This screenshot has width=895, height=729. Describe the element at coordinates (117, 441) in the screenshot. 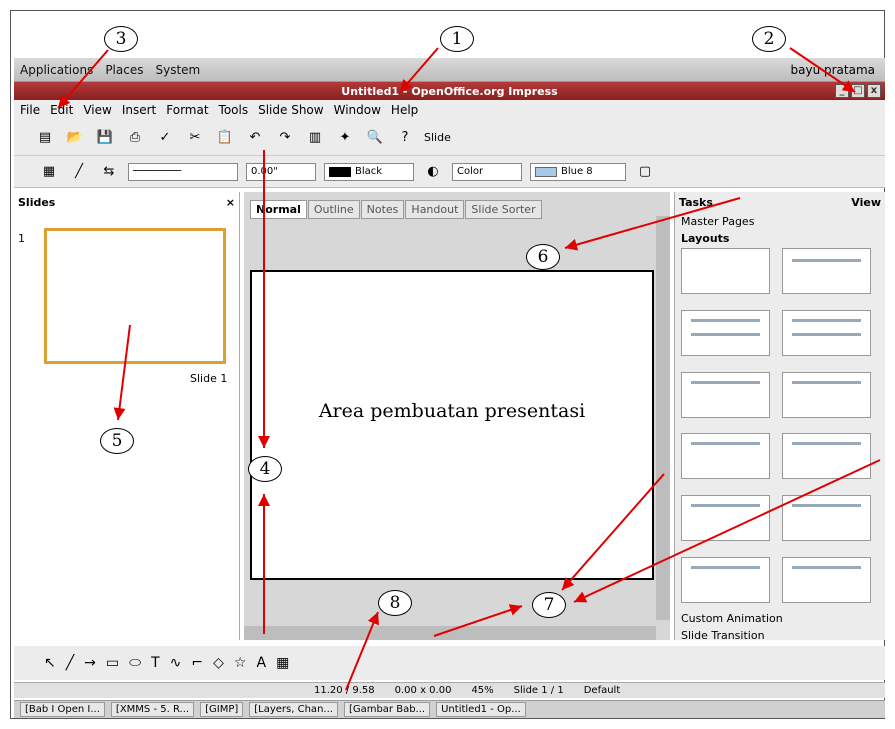

I see `callout-5: 5` at that location.